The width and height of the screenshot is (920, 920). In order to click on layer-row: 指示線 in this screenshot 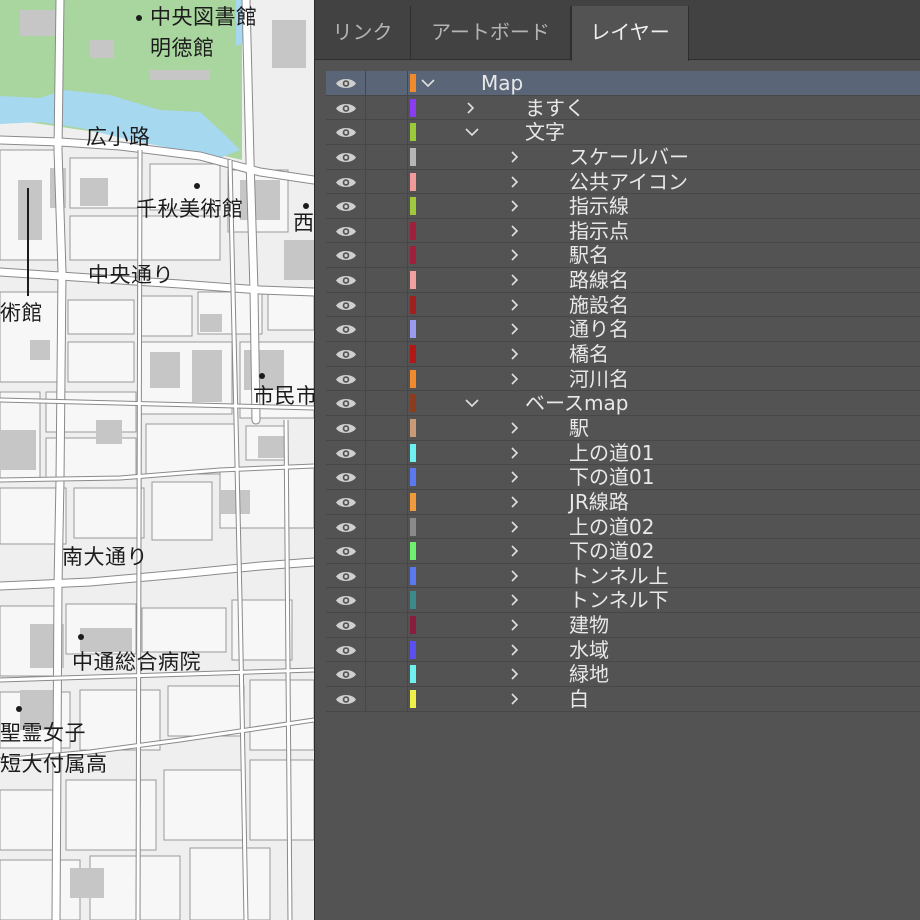, I will do `click(623, 206)`.